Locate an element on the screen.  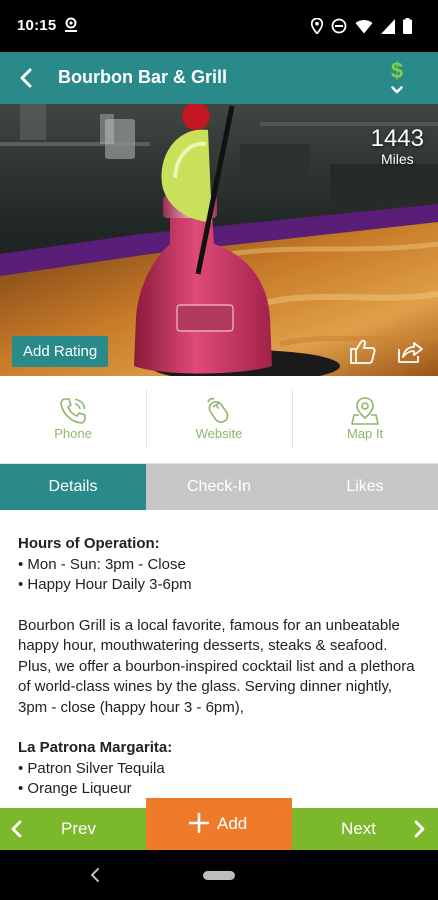
thumbs-up-icon is located at coordinates (362, 351).